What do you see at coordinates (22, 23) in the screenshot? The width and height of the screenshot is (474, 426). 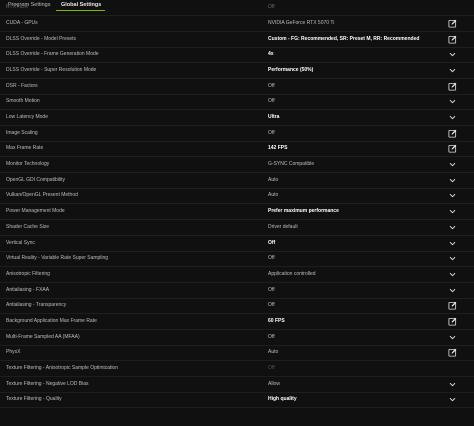 I see `setting-label: CUDA - GPUs` at bounding box center [22, 23].